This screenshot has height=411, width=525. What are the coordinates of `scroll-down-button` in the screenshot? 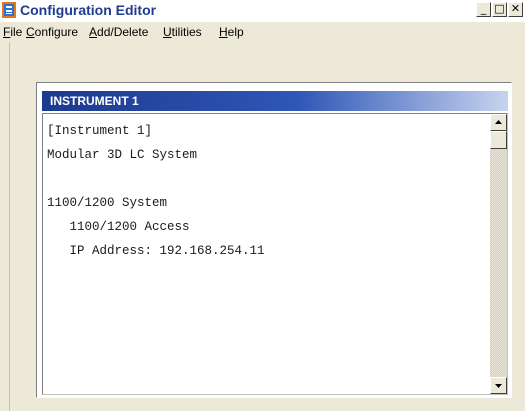 It's located at (498, 385).